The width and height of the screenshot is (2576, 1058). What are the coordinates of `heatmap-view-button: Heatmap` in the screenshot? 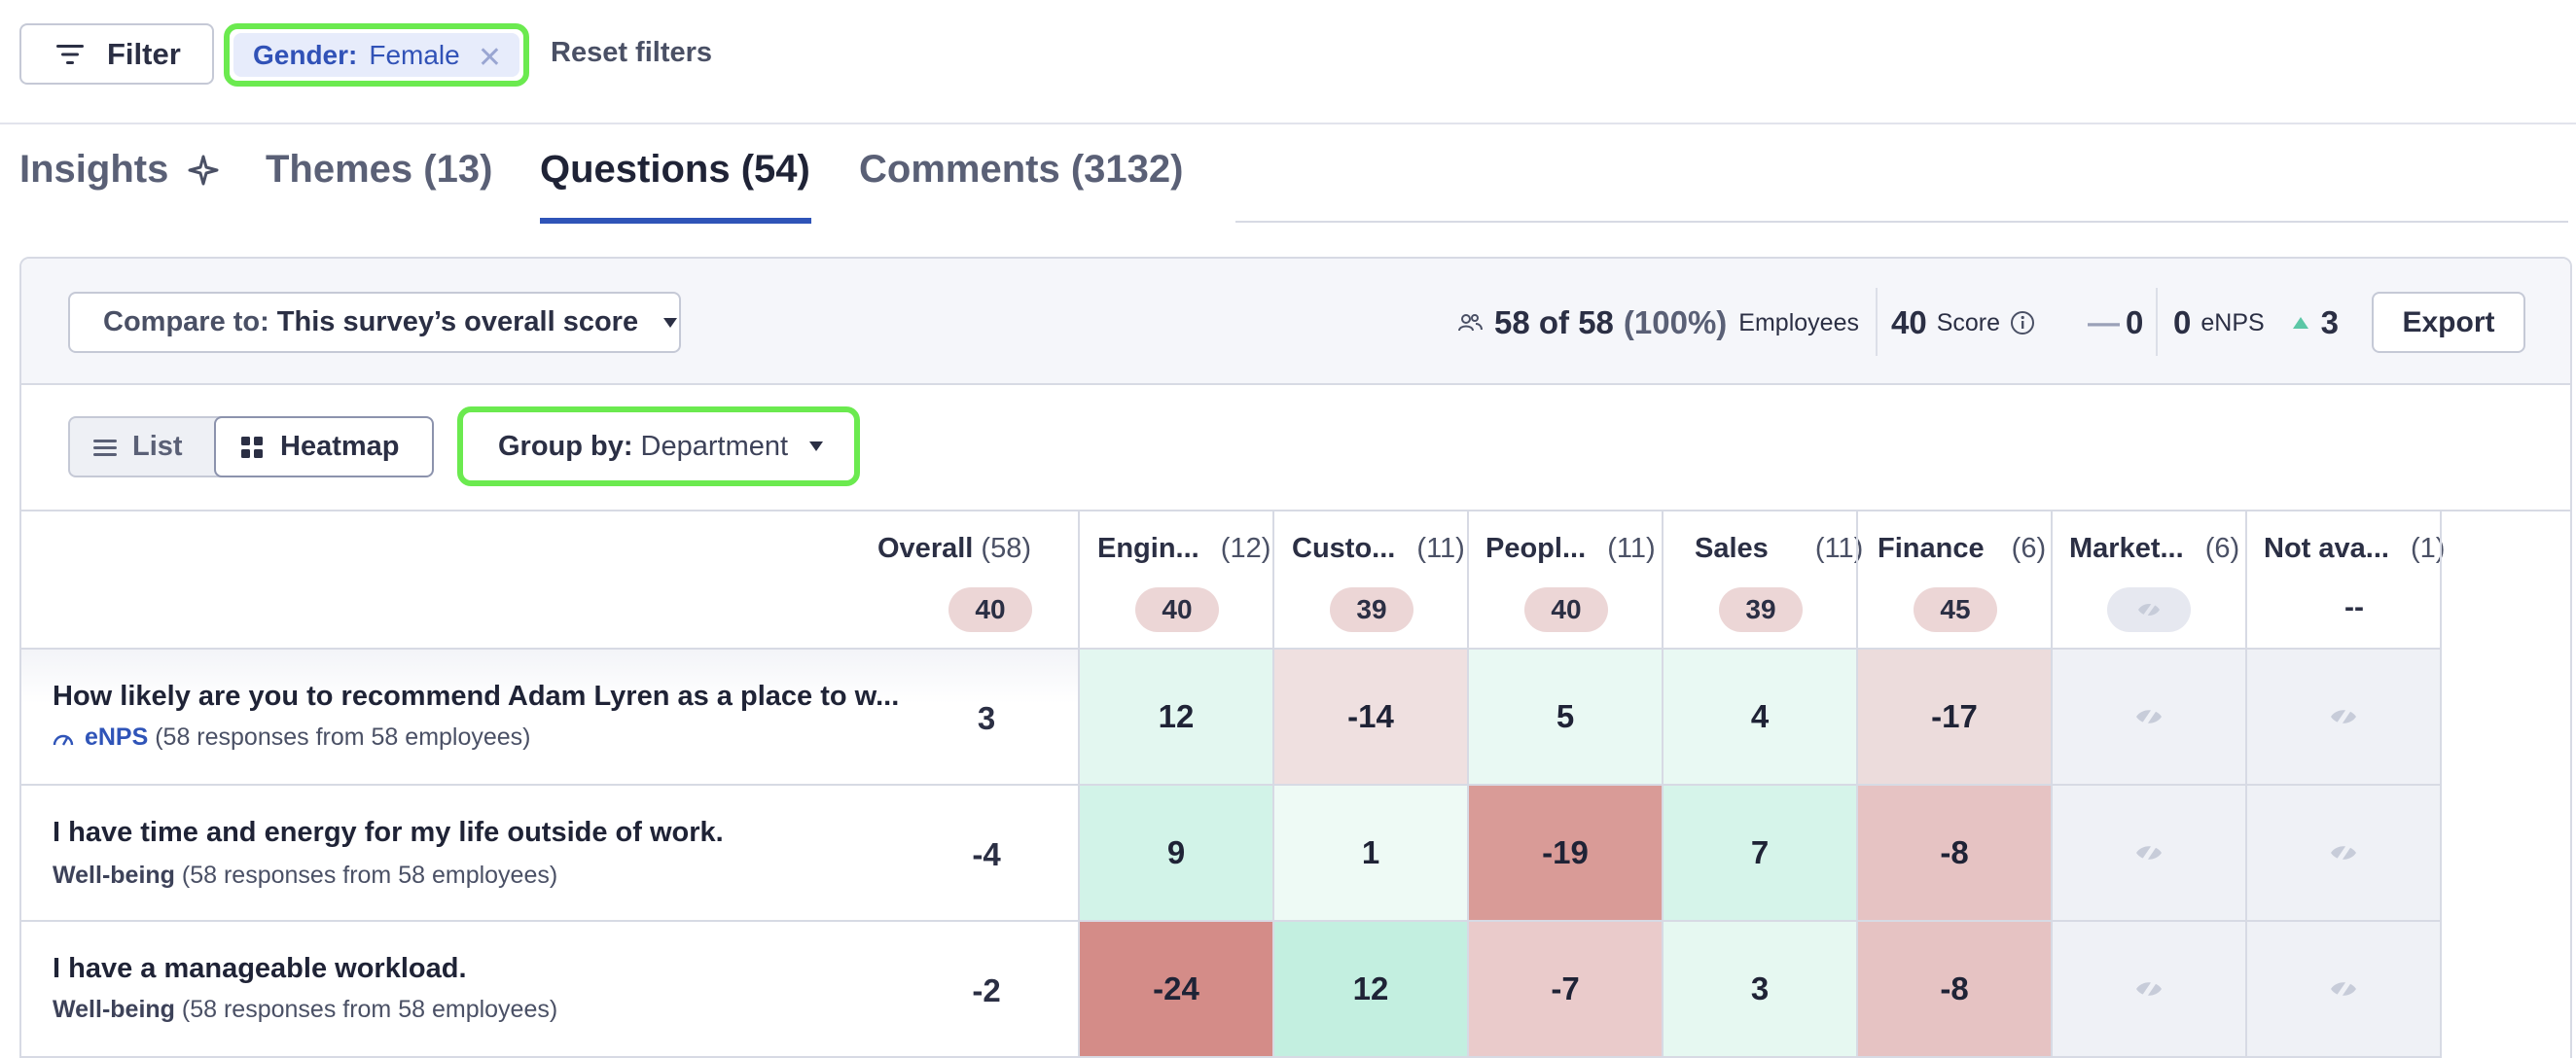 It's located at (324, 446).